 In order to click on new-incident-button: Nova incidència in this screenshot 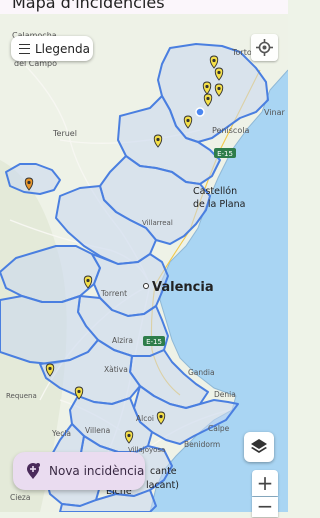, I will do `click(79, 471)`.